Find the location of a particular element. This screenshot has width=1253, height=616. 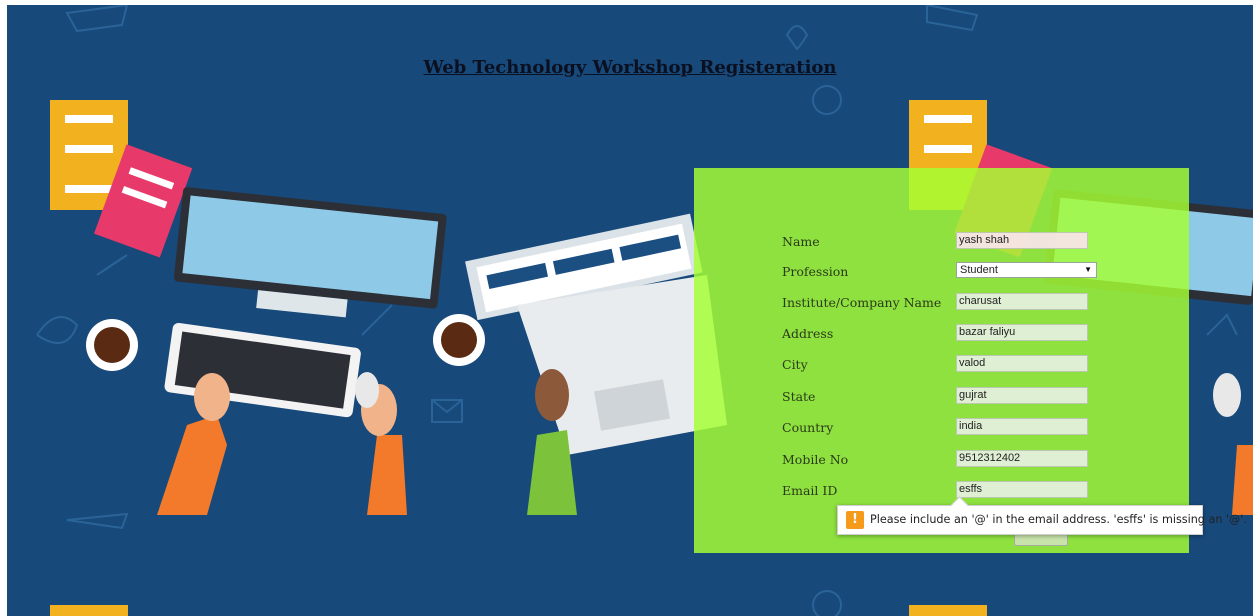

profession-label: Profession is located at coordinates (815, 271).